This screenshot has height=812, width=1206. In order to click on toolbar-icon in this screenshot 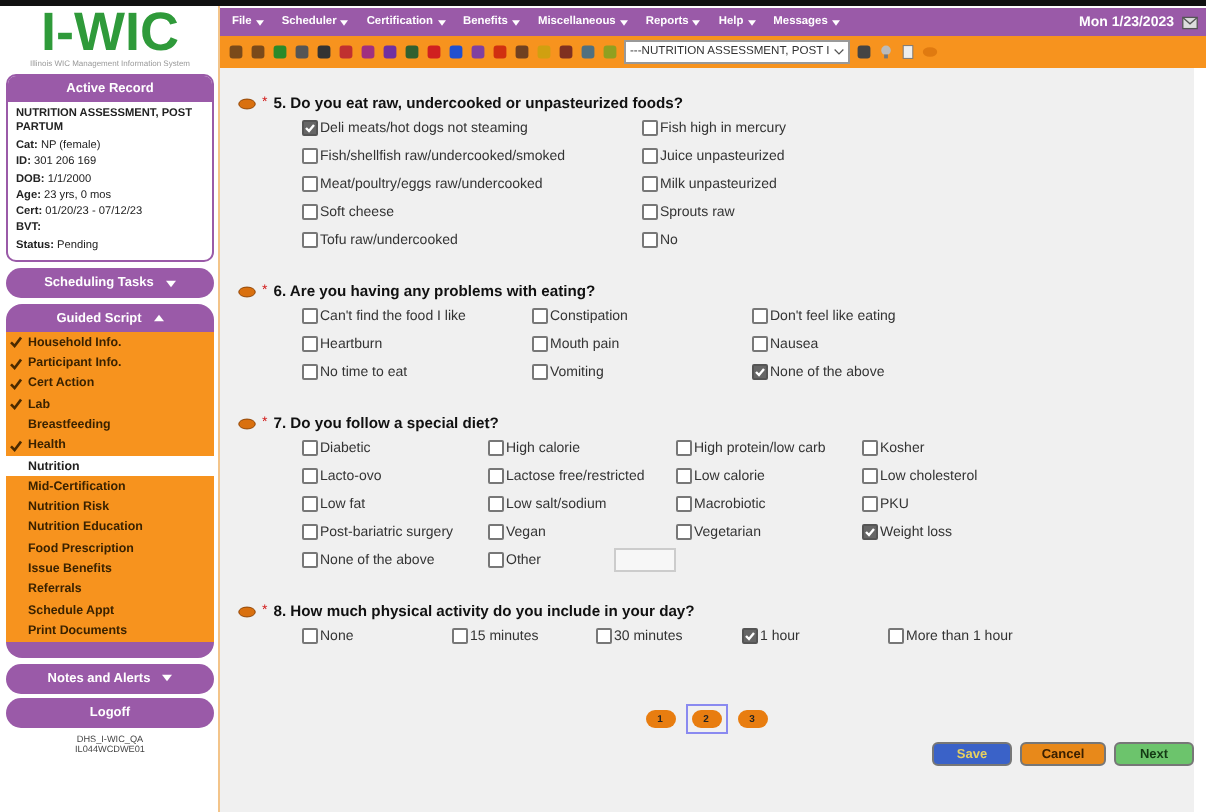, I will do `click(863, 52)`.